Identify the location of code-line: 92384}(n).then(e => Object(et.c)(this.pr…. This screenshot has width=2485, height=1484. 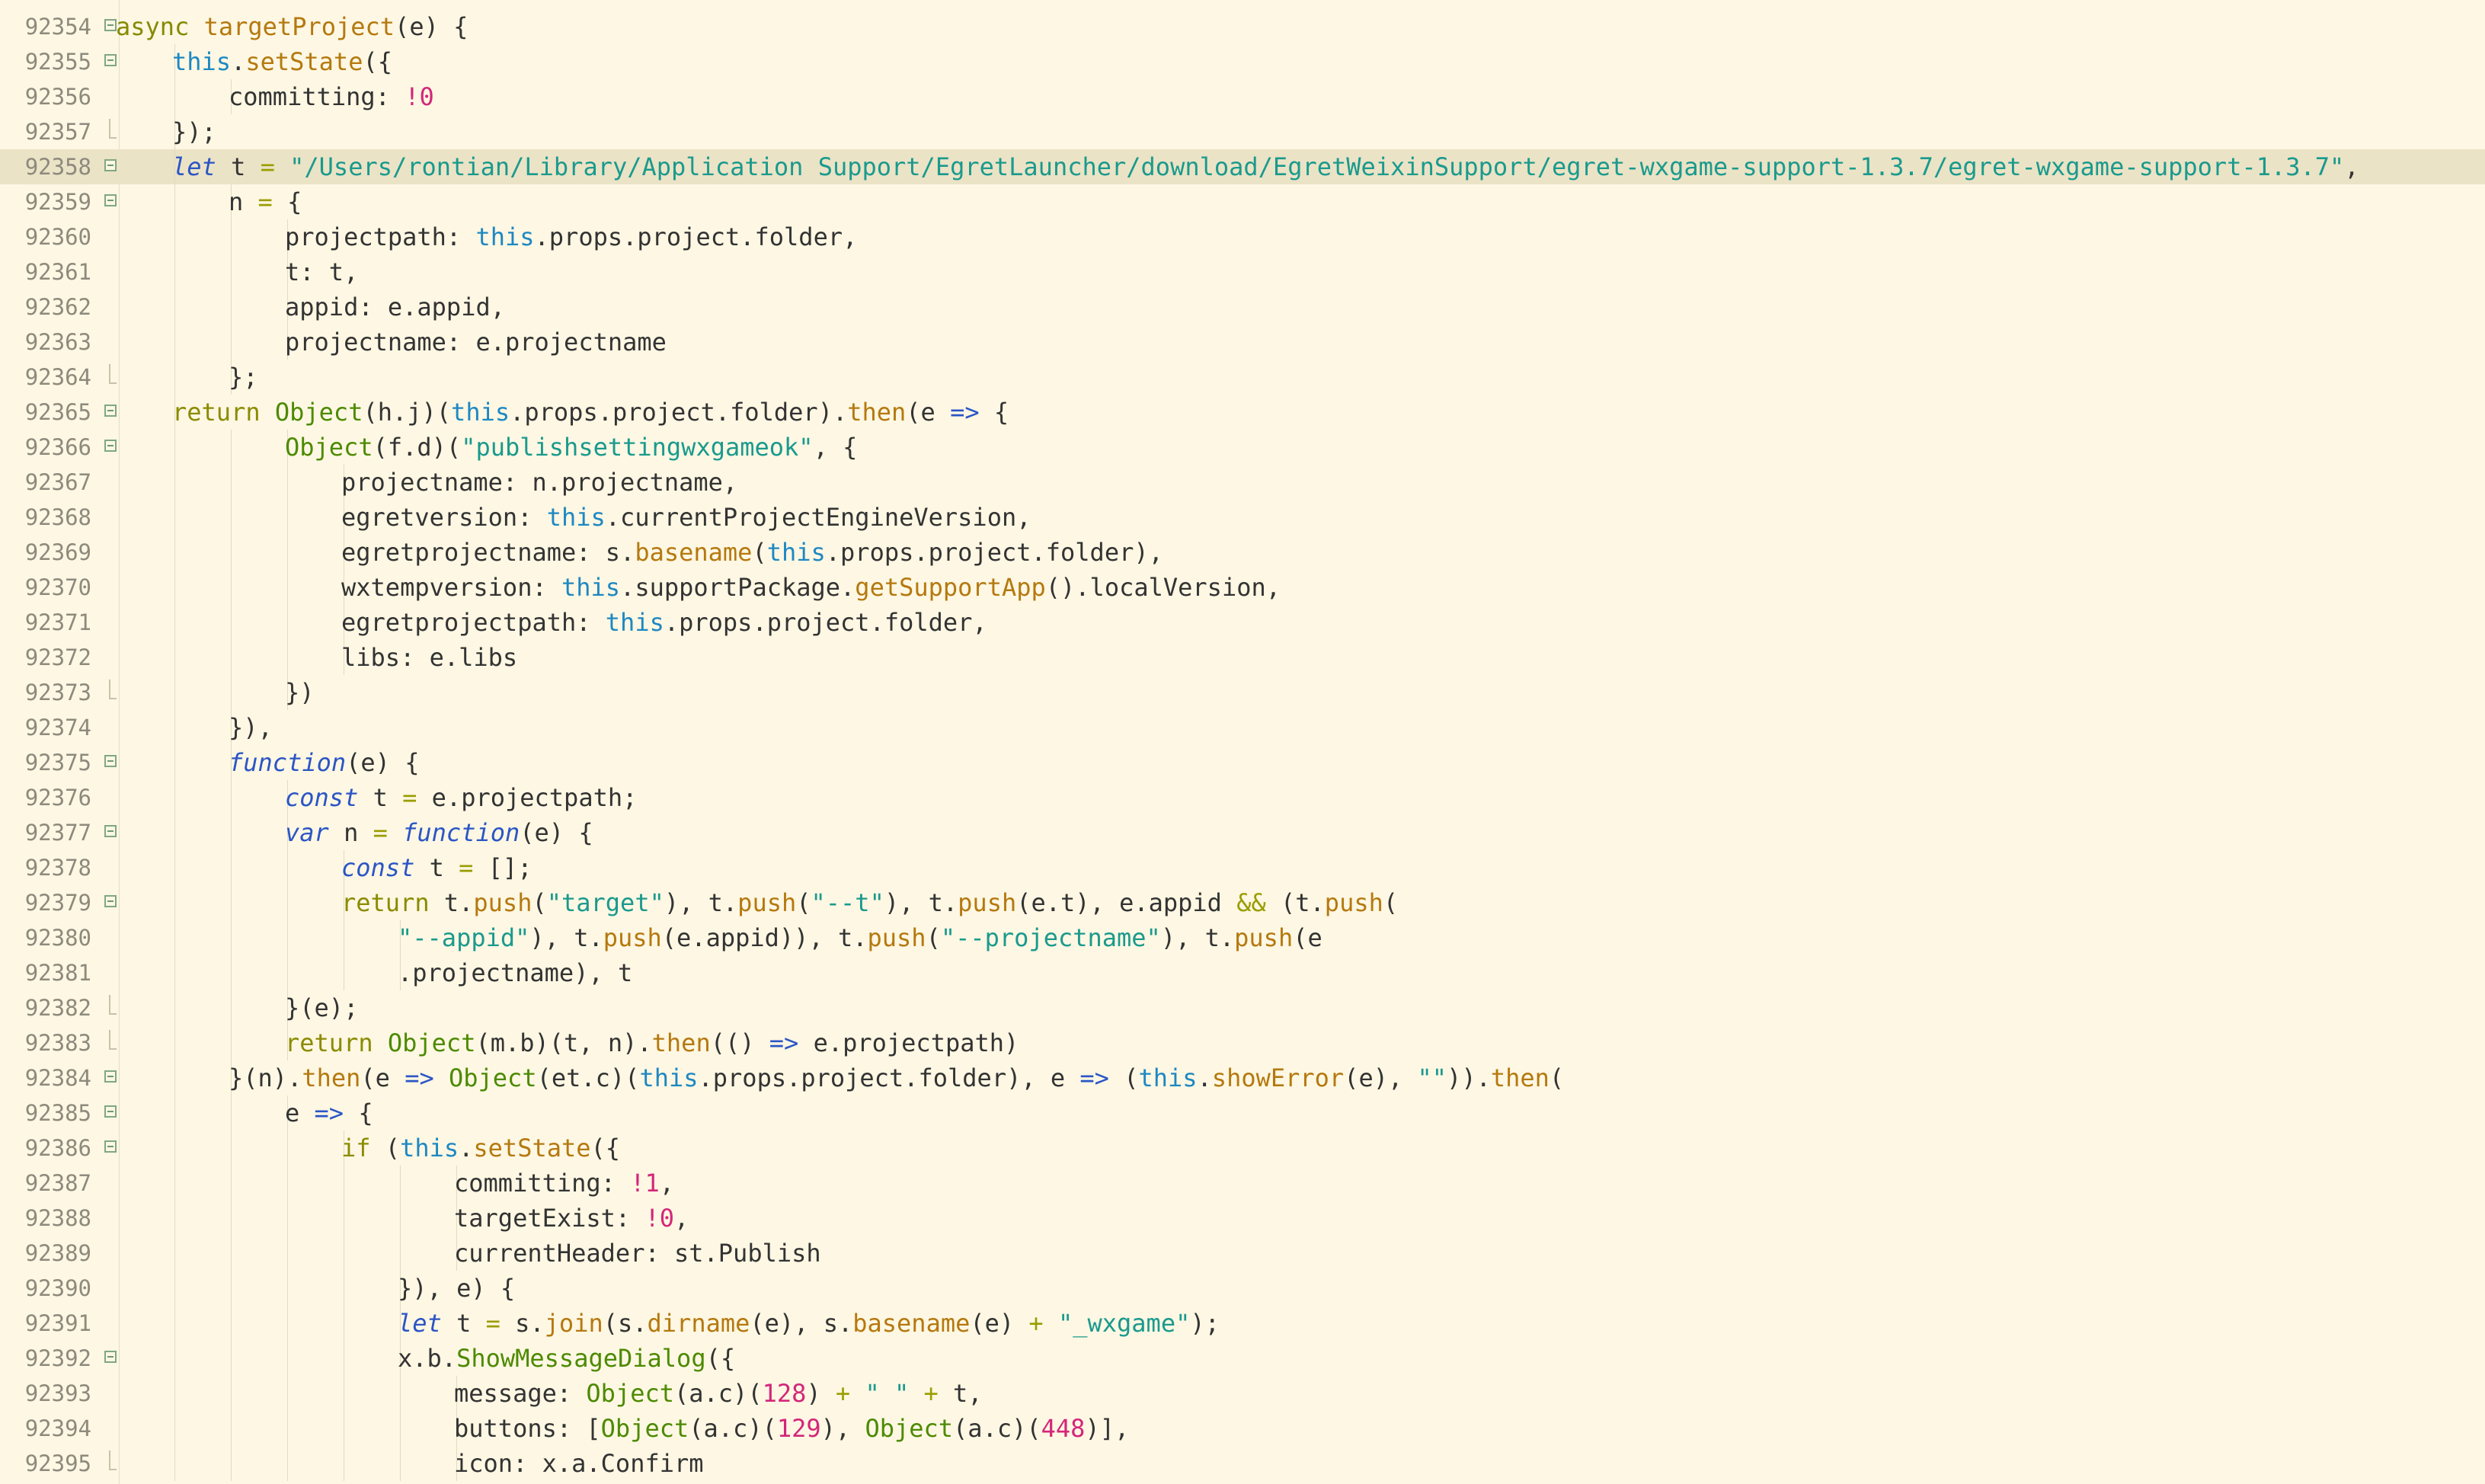
(1242, 1077).